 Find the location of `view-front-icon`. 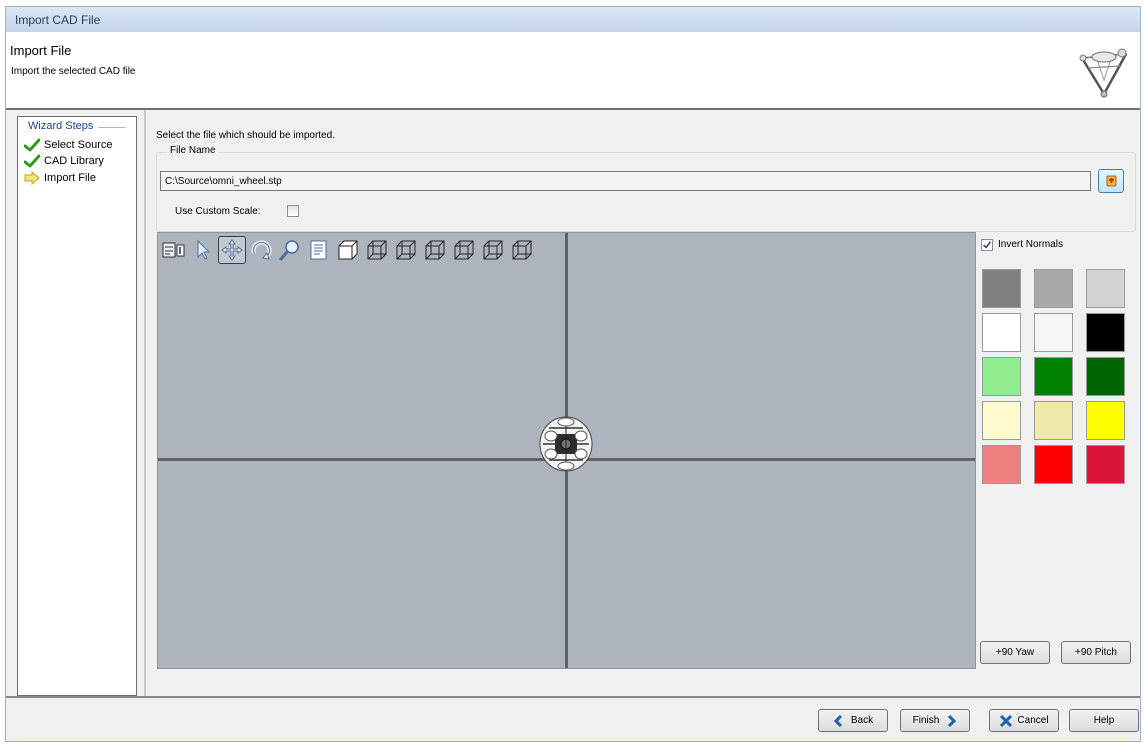

view-front-icon is located at coordinates (377, 250).